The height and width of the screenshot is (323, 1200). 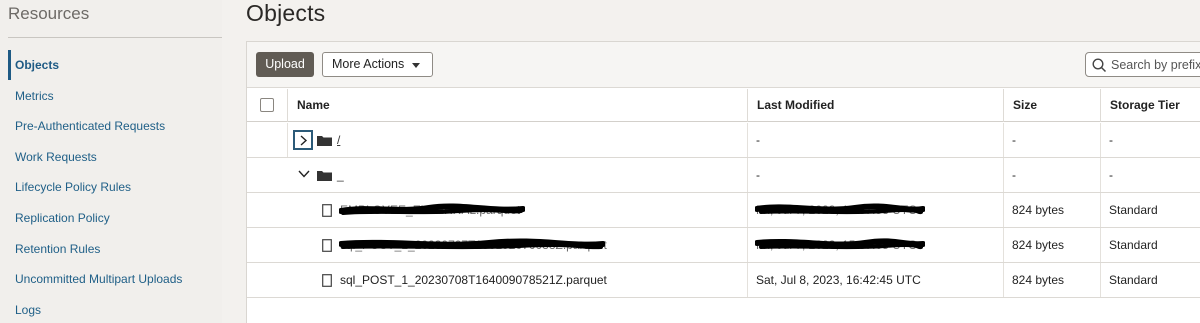 I want to click on table-row: _ - - -, so click(x=723, y=175).